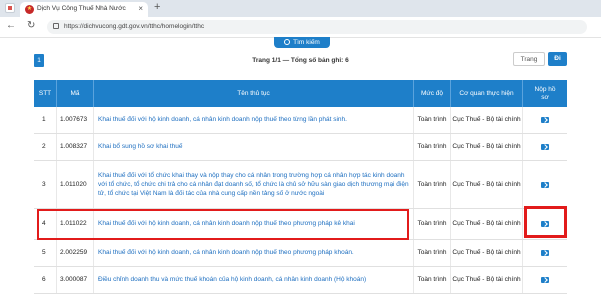 The width and height of the screenshot is (601, 298). I want to click on row-code: 1.011020, so click(75, 184).